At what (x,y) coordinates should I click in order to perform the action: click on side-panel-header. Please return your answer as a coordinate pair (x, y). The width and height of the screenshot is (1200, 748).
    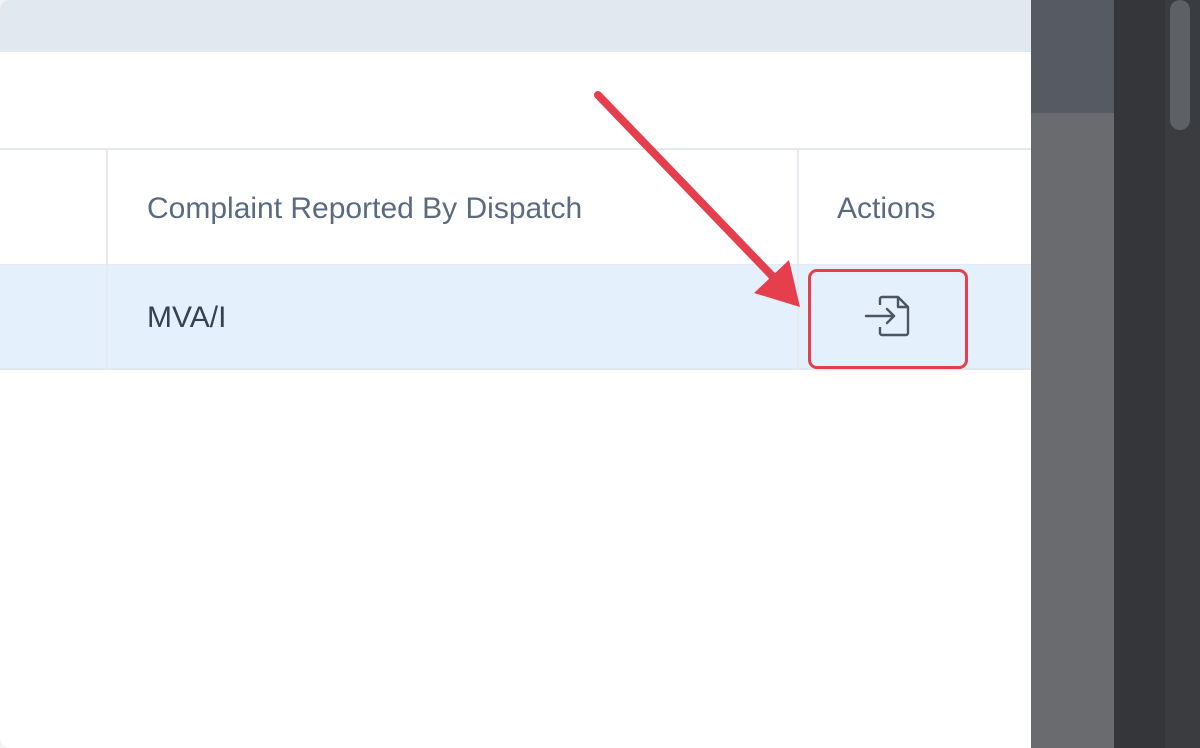
    Looking at the image, I should click on (1072, 56).